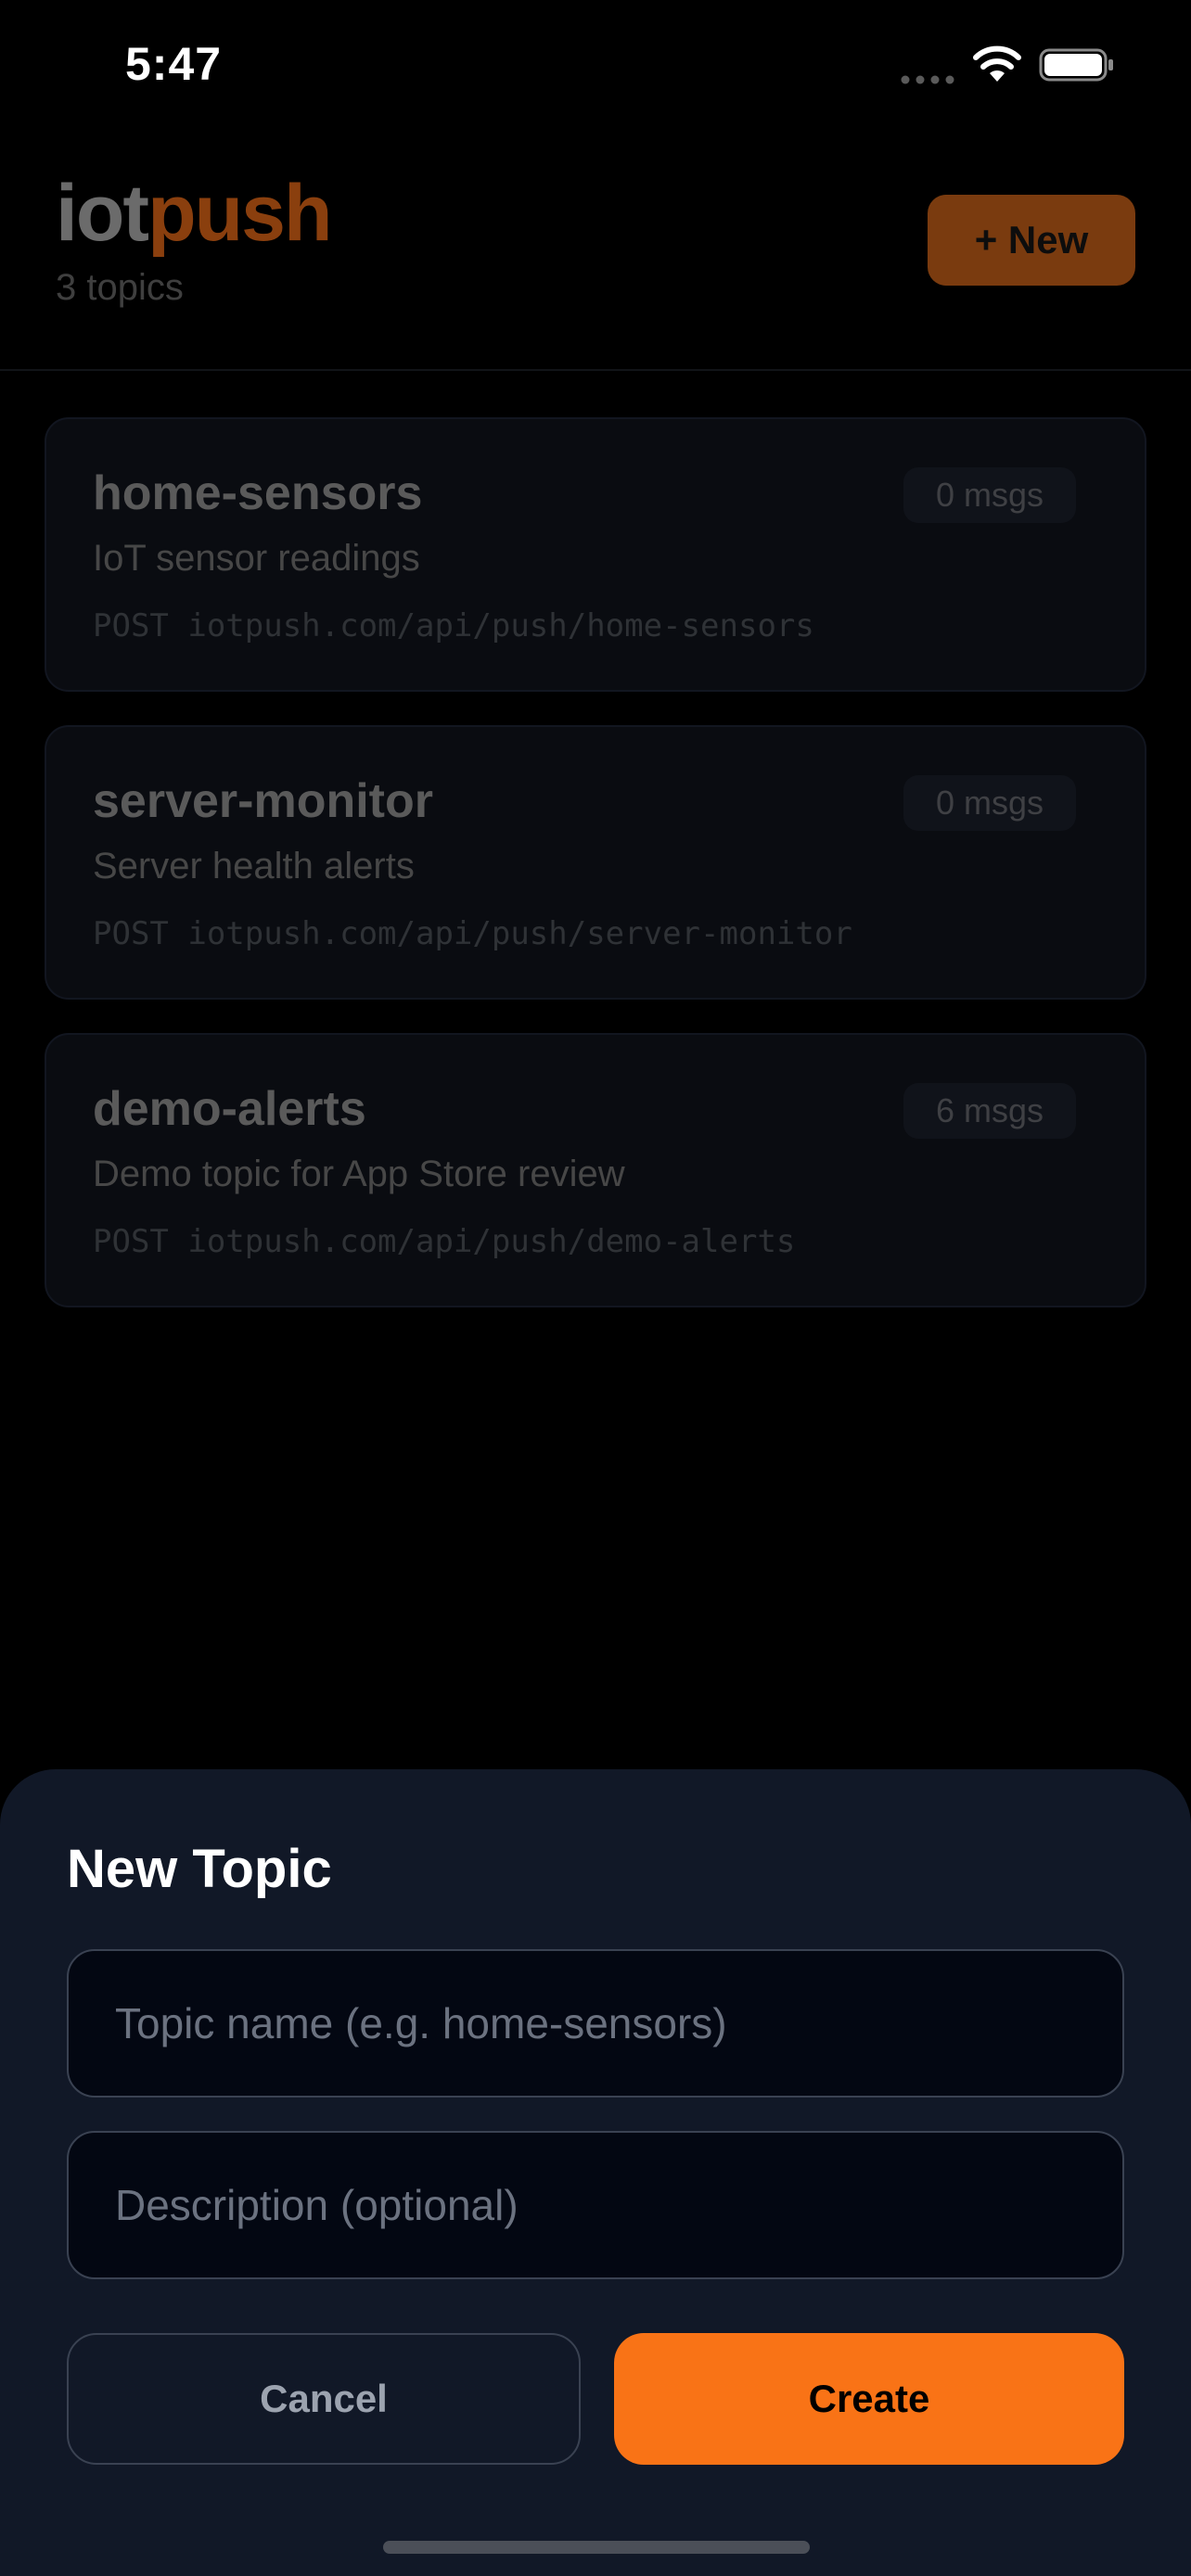 The image size is (1191, 2576). I want to click on sheet-title: New Topic, so click(199, 1869).